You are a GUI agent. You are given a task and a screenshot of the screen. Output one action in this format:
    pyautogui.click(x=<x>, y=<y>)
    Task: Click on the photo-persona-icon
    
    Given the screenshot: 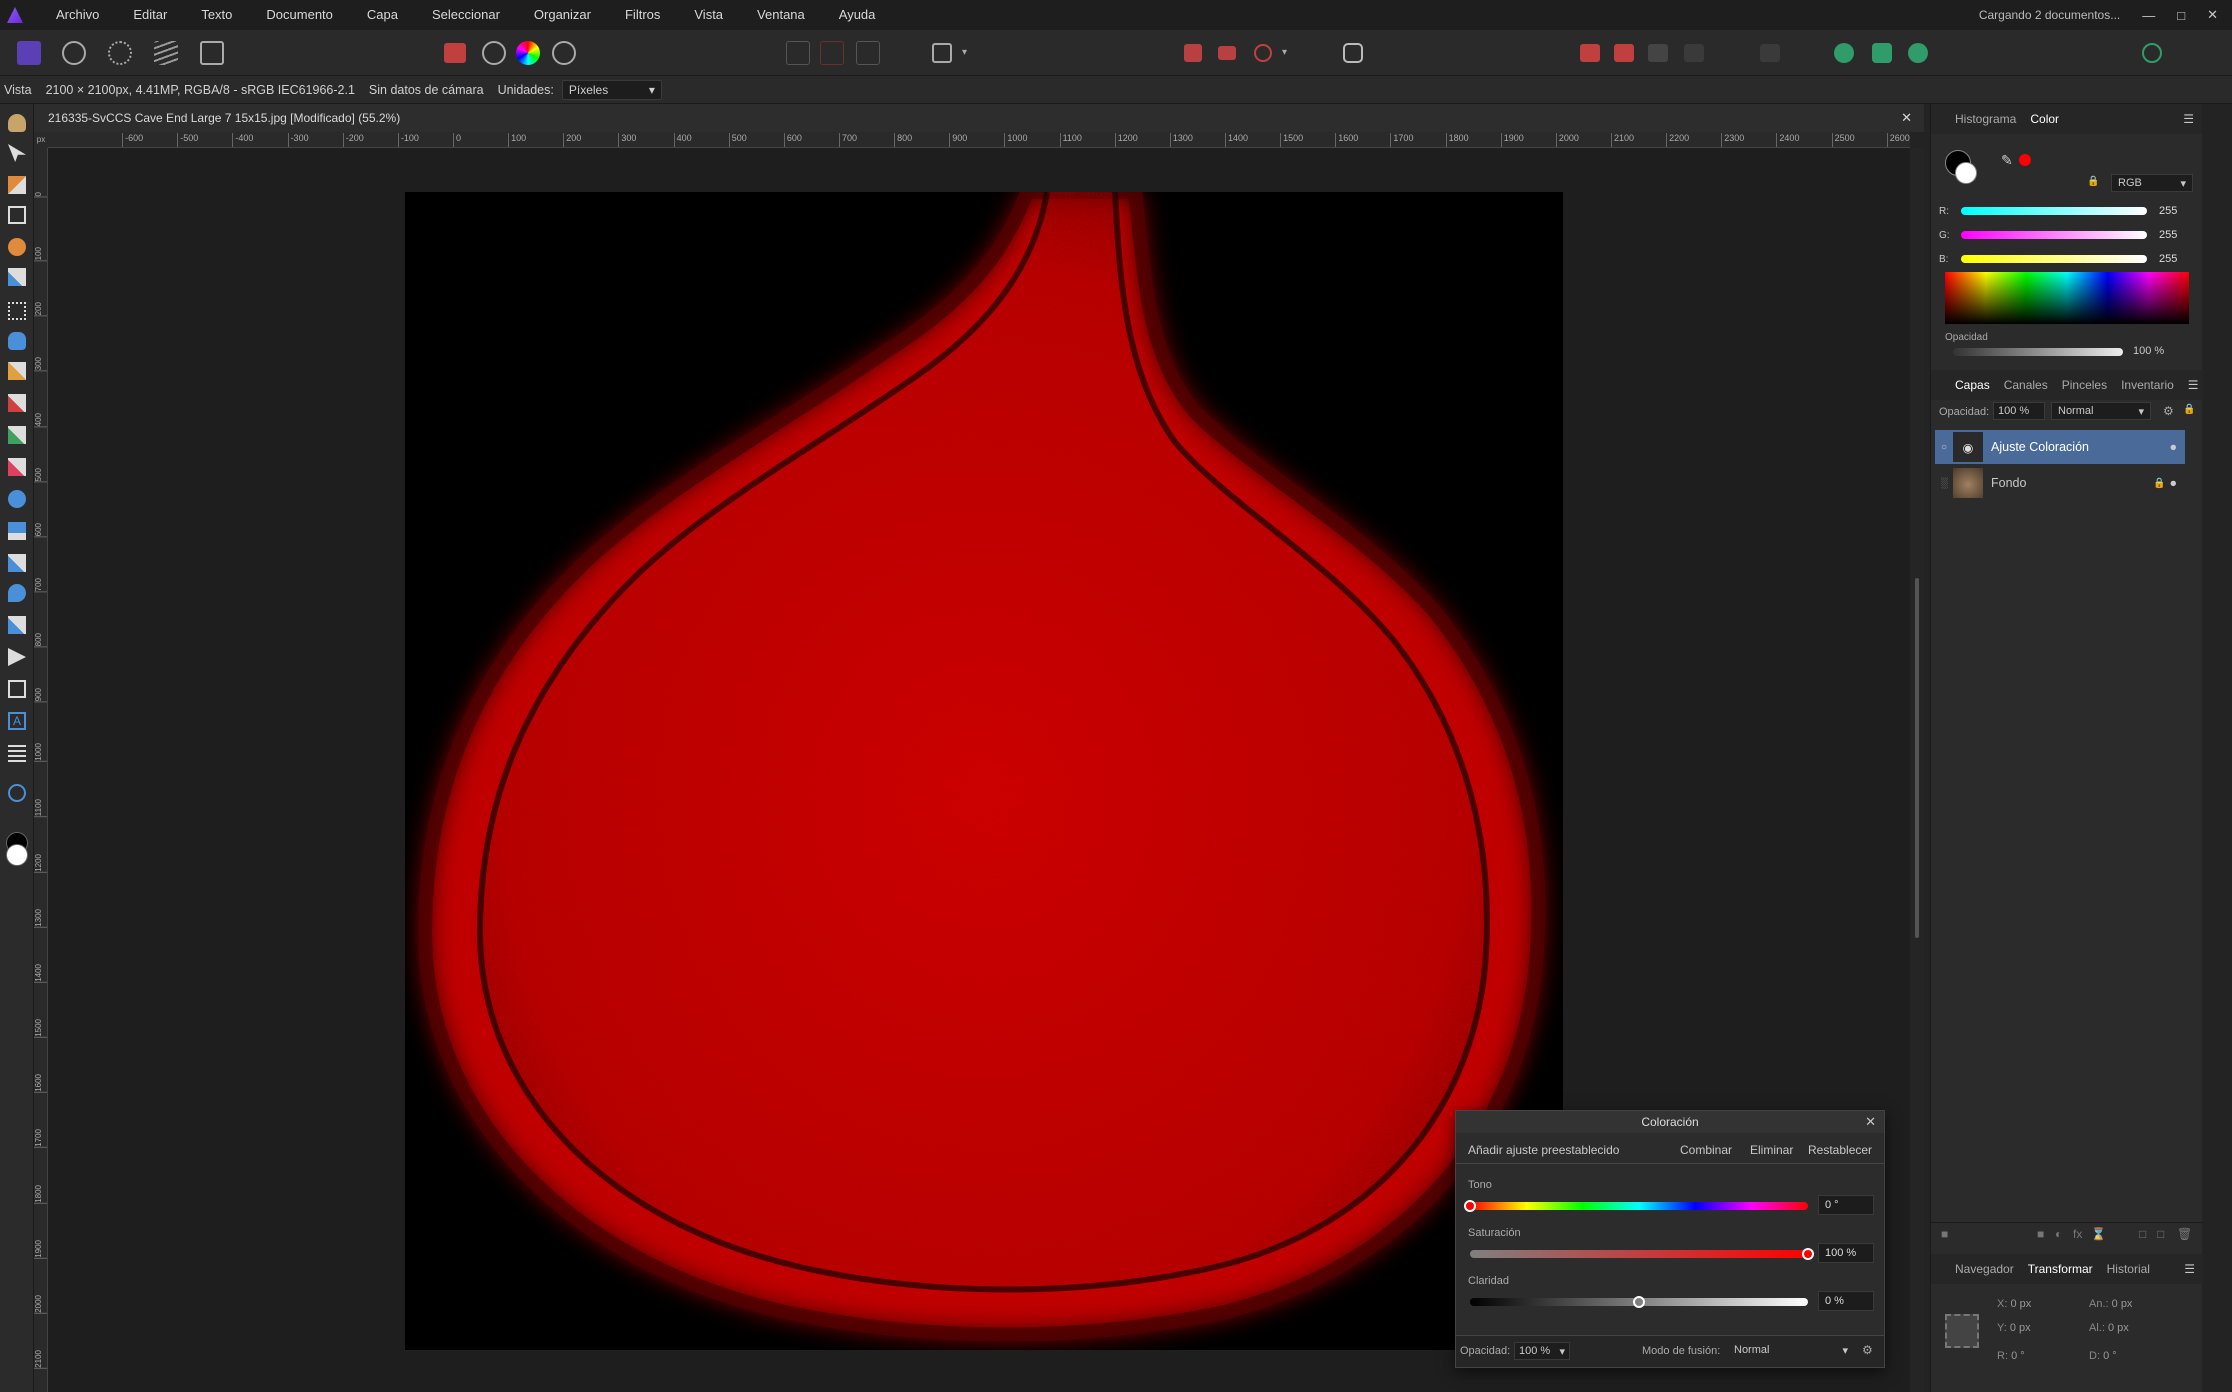 What is the action you would take?
    pyautogui.click(x=29, y=53)
    